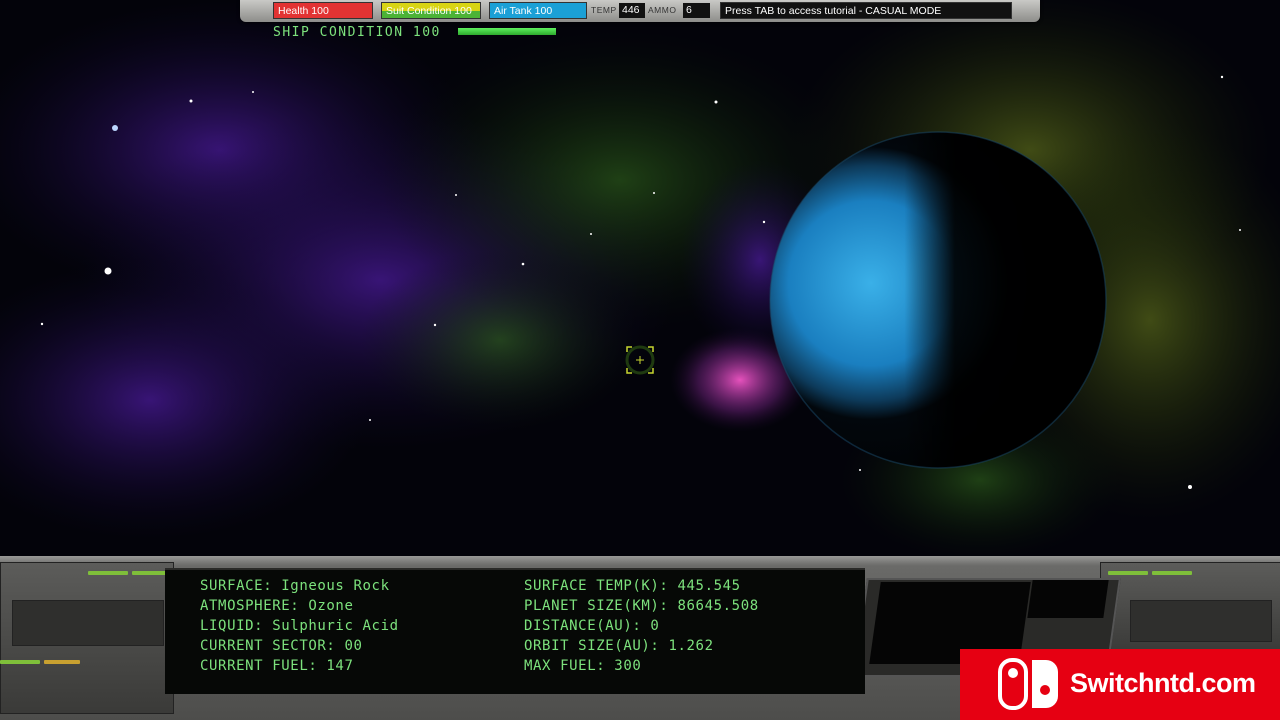 Image resolution: width=1280 pixels, height=720 pixels. I want to click on current-sector-readout: CURRENT SECTOR: 00, so click(281, 646).